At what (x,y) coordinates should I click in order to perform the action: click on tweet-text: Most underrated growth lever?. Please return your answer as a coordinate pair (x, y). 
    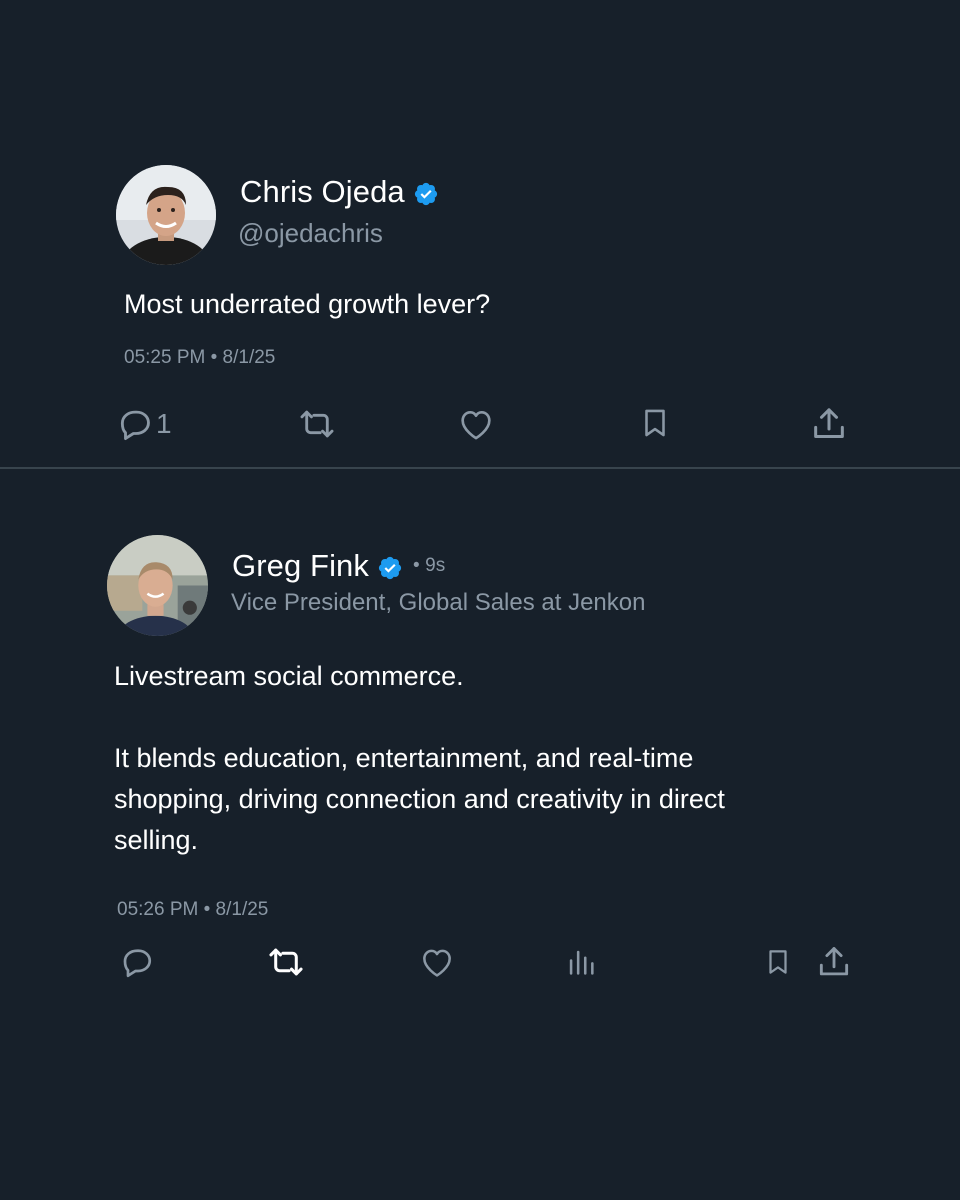
    Looking at the image, I should click on (307, 304).